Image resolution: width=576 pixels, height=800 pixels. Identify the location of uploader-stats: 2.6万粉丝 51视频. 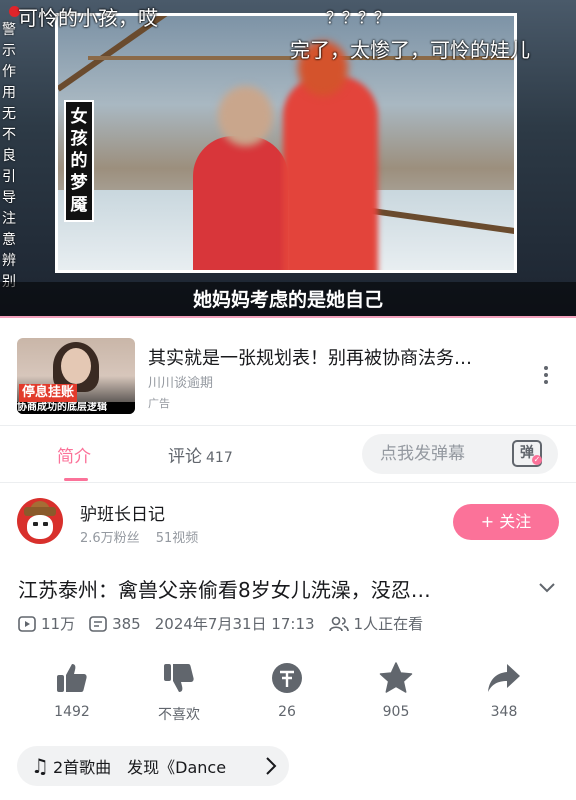
(139, 536).